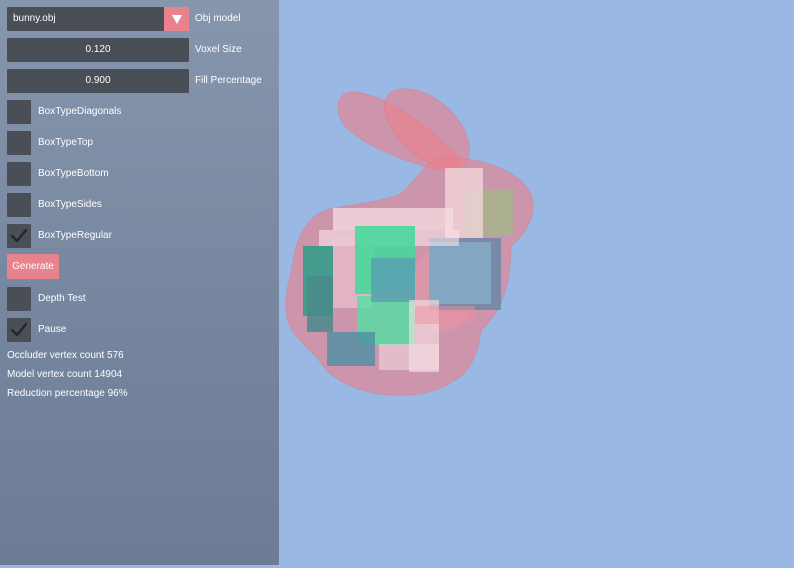 The width and height of the screenshot is (794, 568). I want to click on boxtype-sides-checkbox, so click(19, 205).